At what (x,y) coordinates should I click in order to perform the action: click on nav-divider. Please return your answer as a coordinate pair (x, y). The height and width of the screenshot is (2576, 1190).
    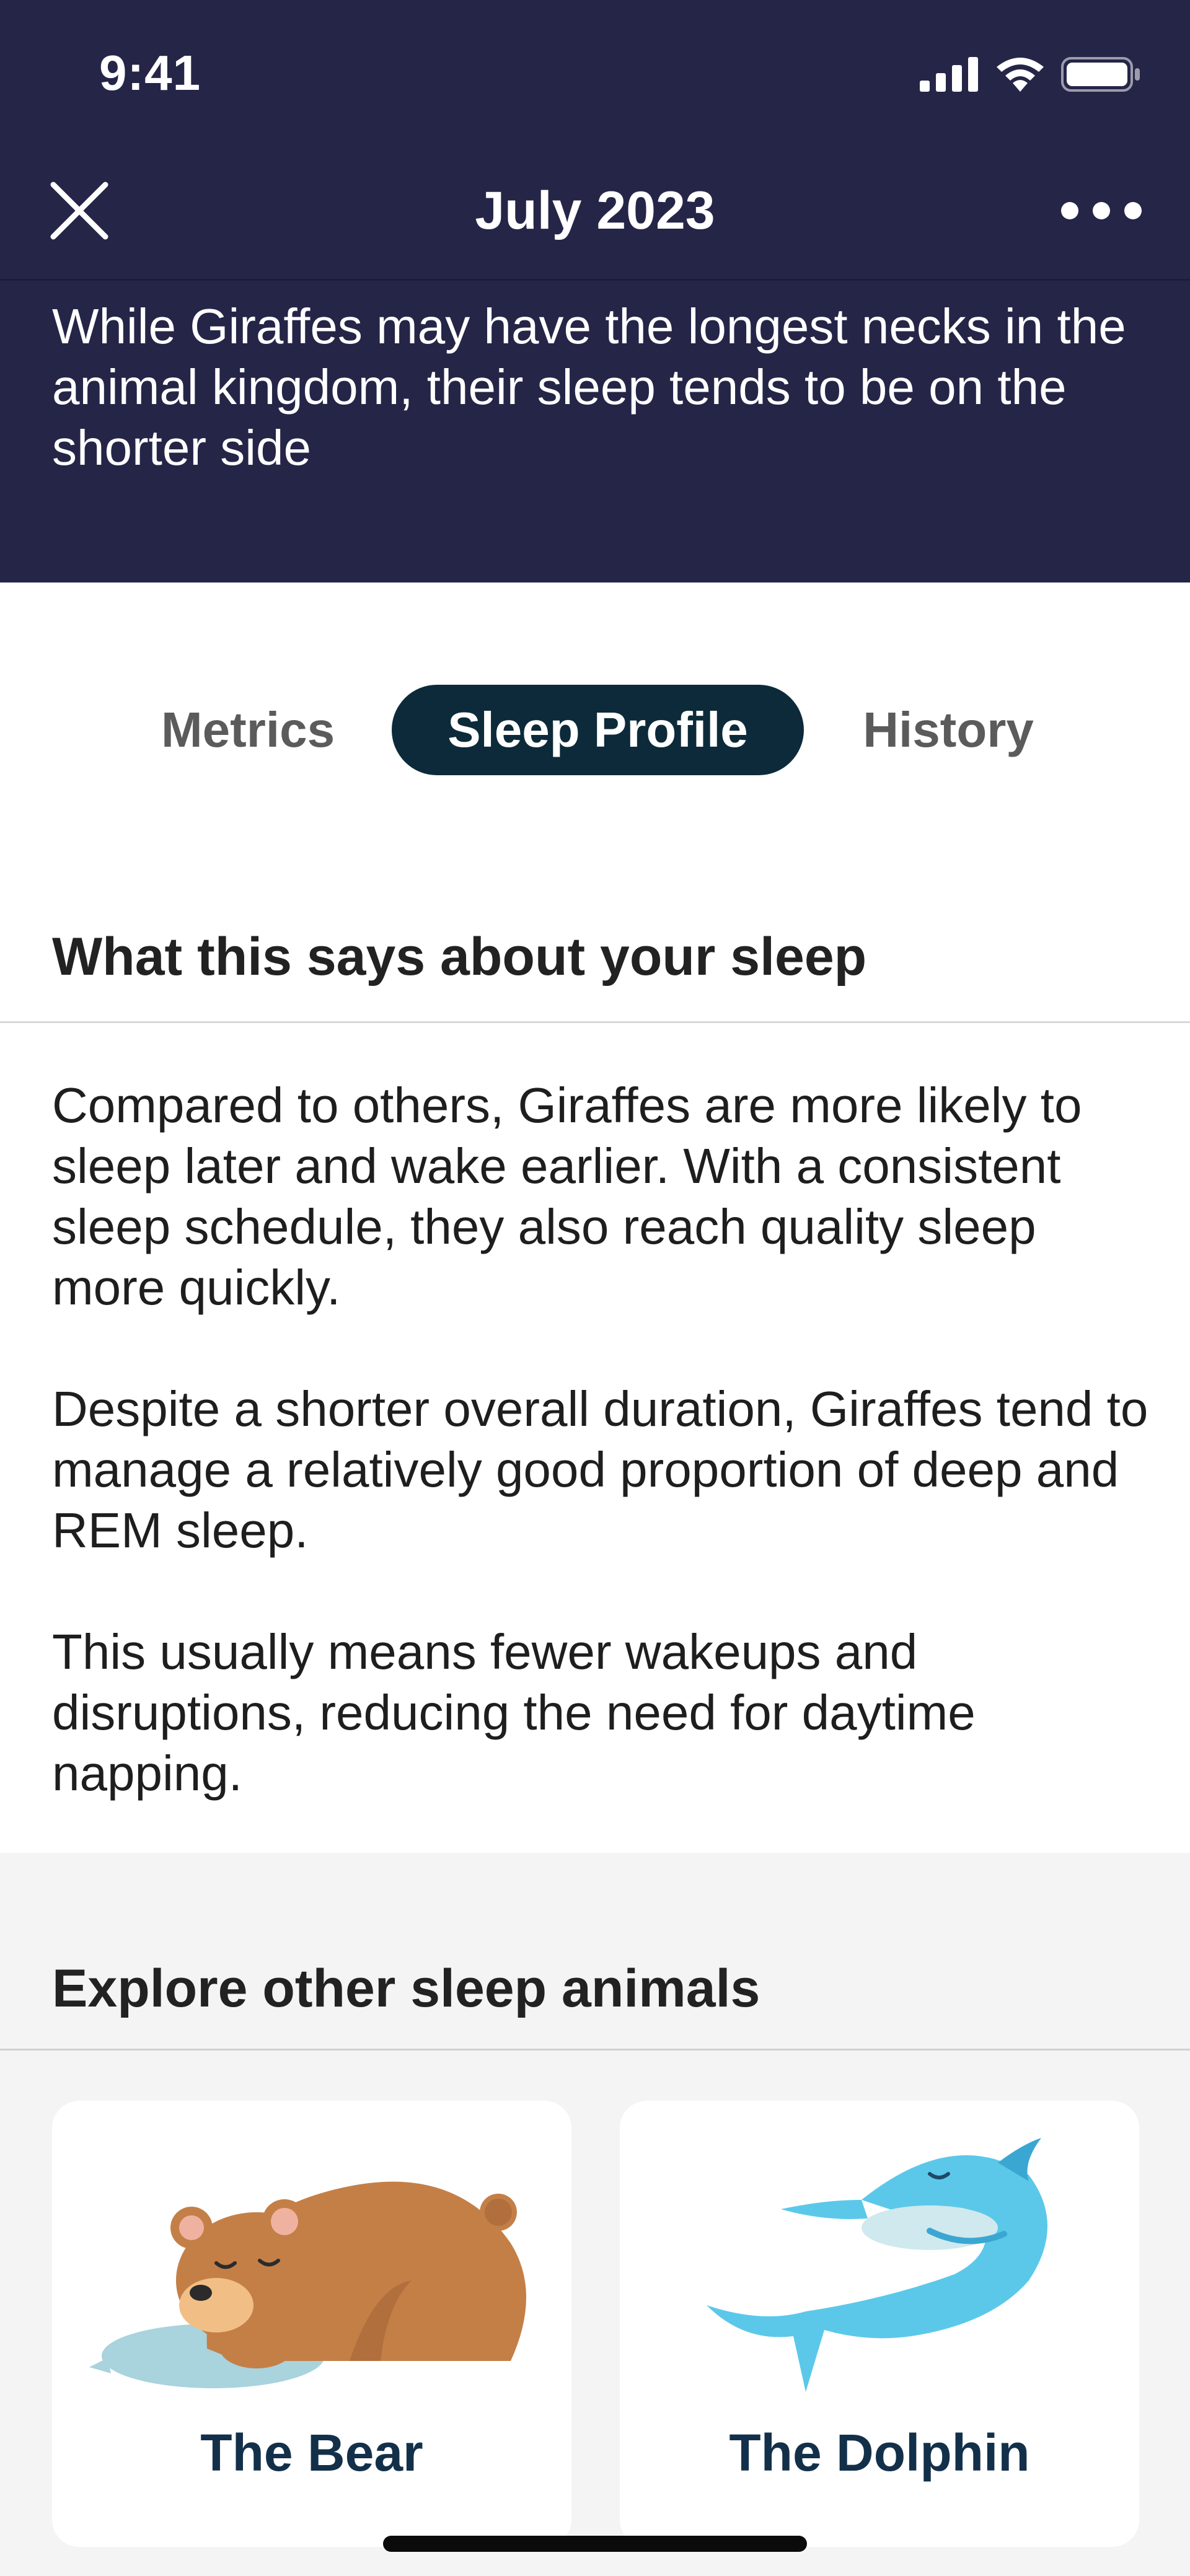
    Looking at the image, I should click on (595, 280).